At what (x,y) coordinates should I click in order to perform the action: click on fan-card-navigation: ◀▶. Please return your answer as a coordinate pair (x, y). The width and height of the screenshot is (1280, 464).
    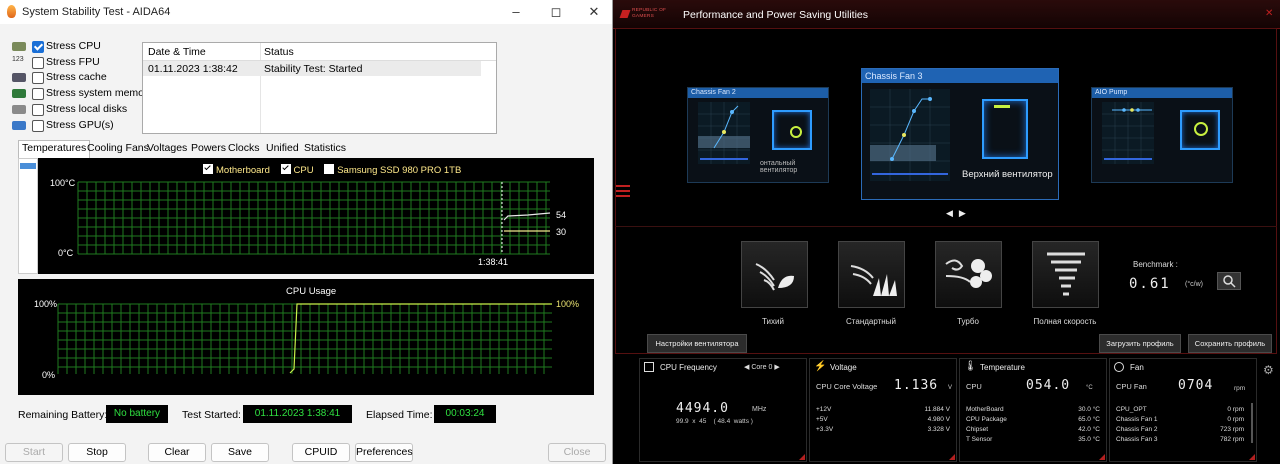
    Looking at the image, I should click on (959, 213).